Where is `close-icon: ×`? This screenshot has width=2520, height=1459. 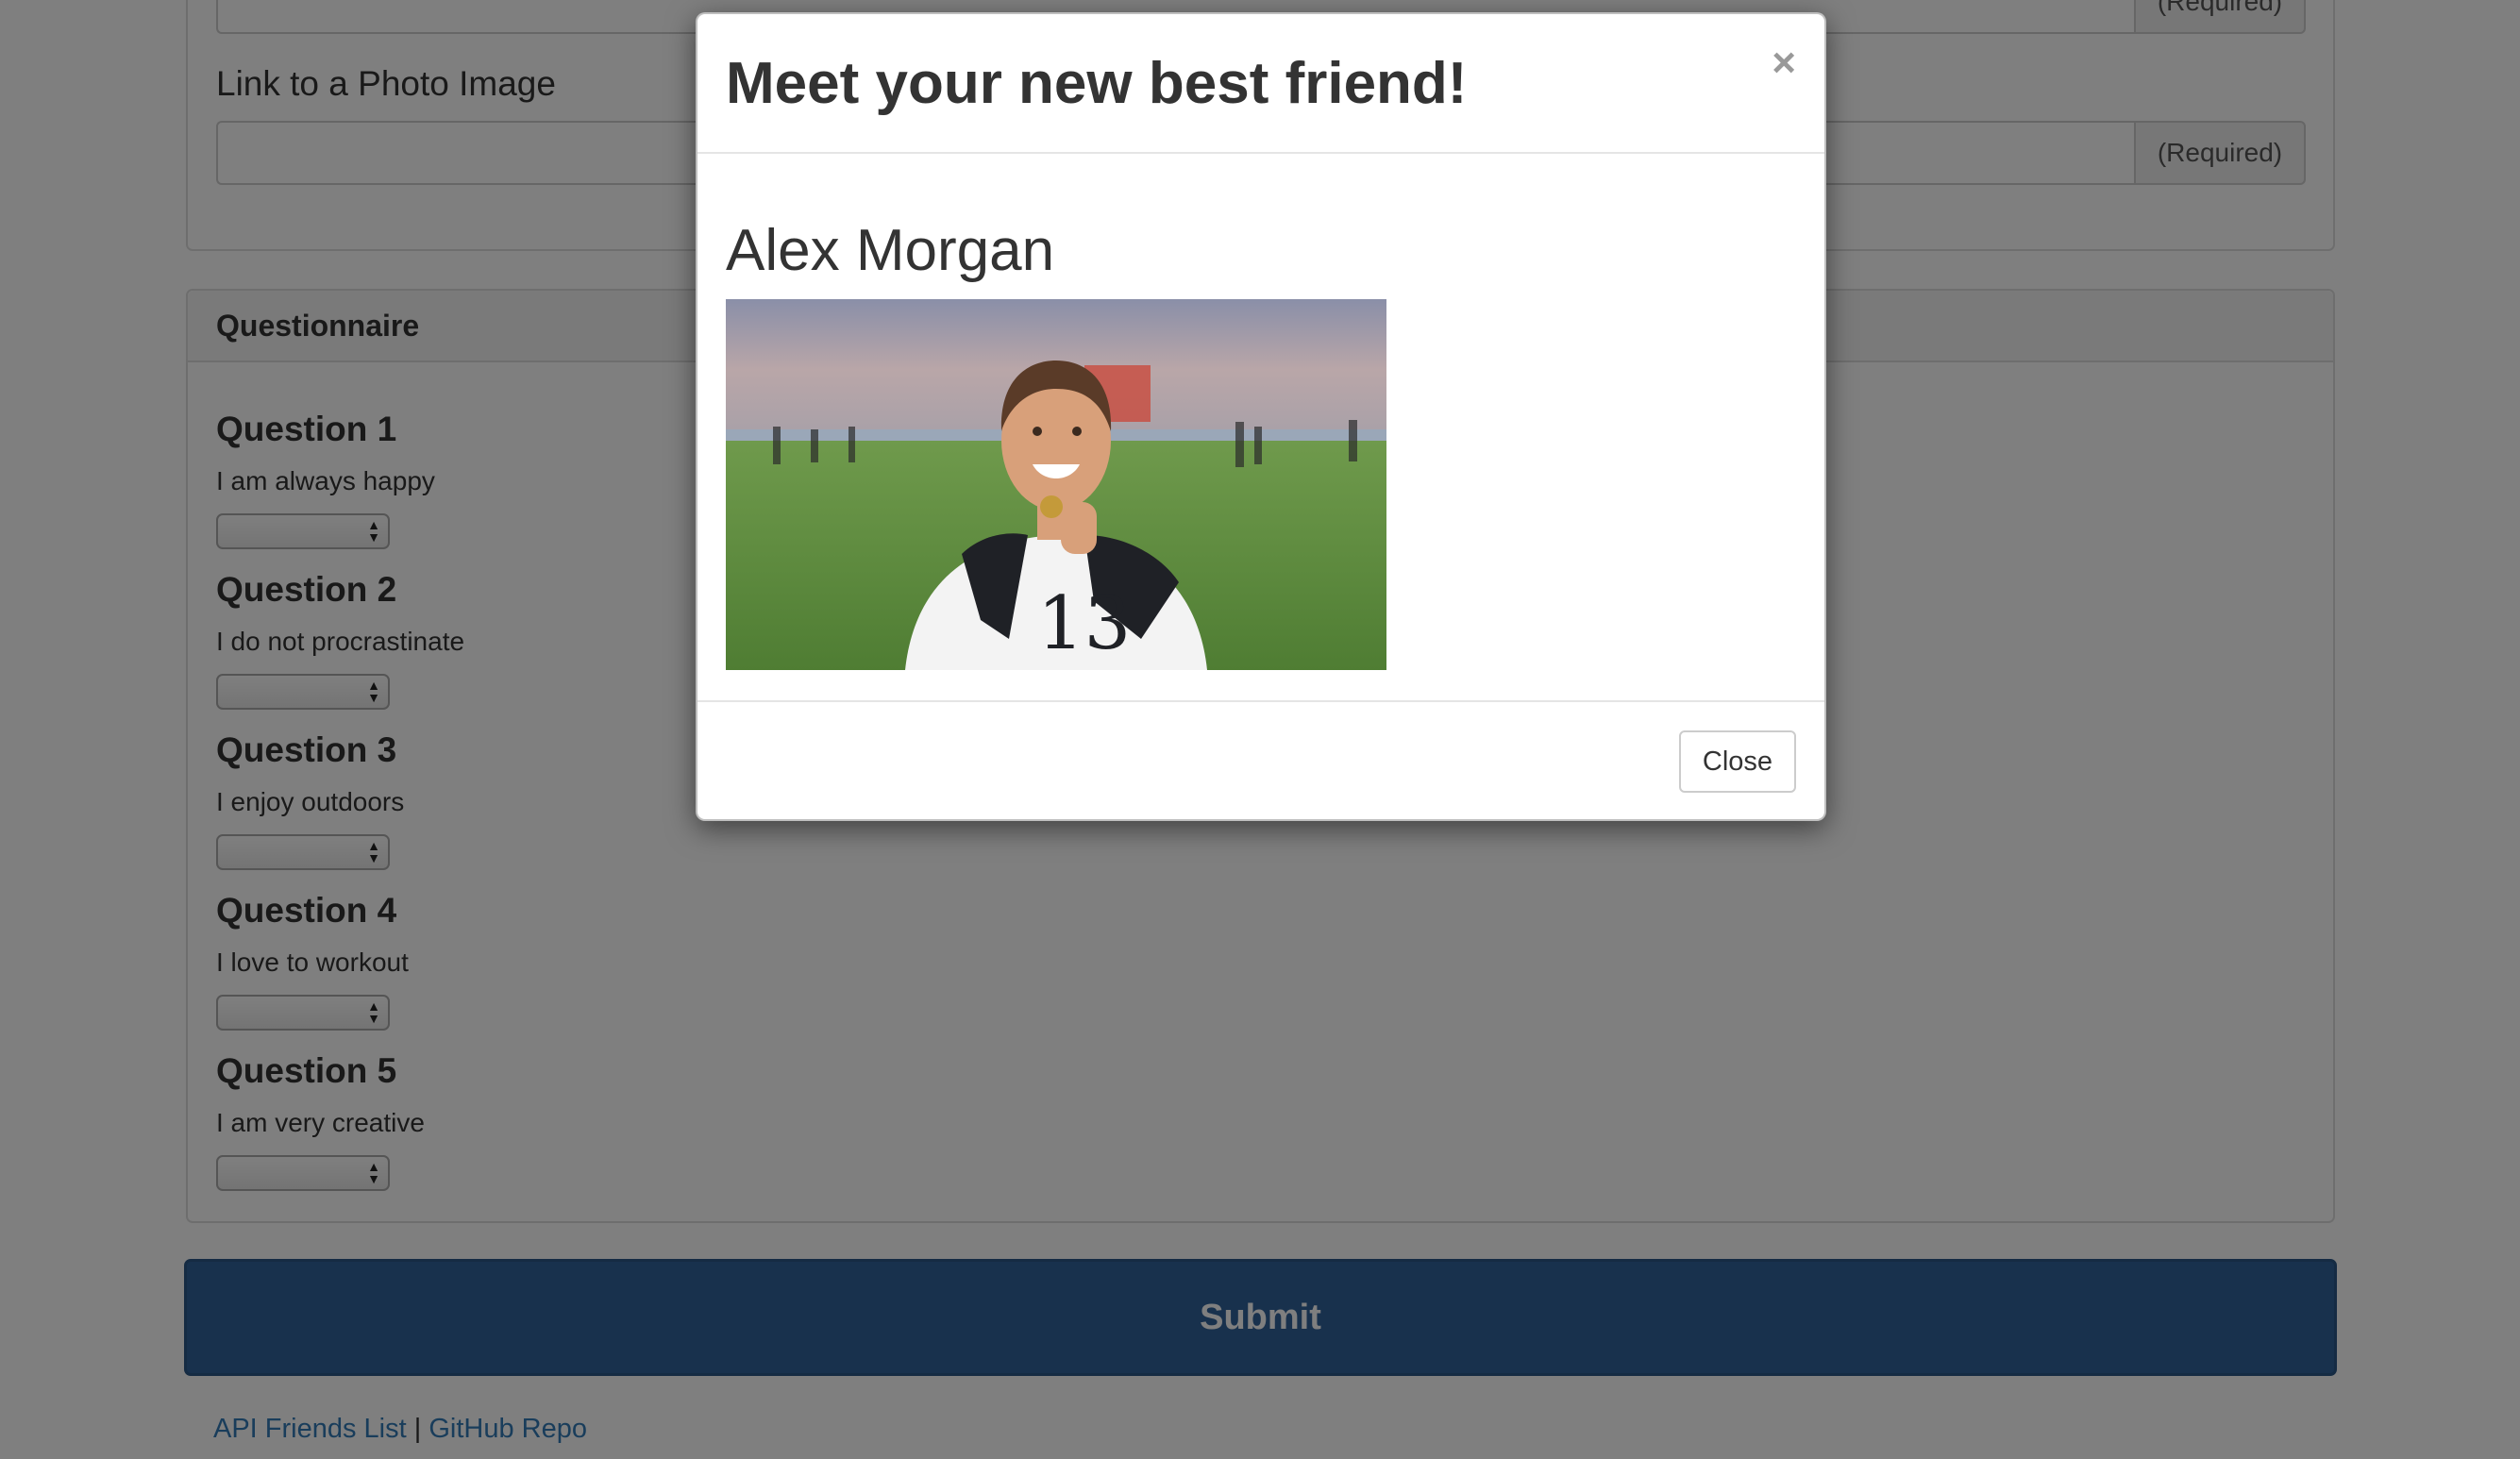 close-icon: × is located at coordinates (1784, 63).